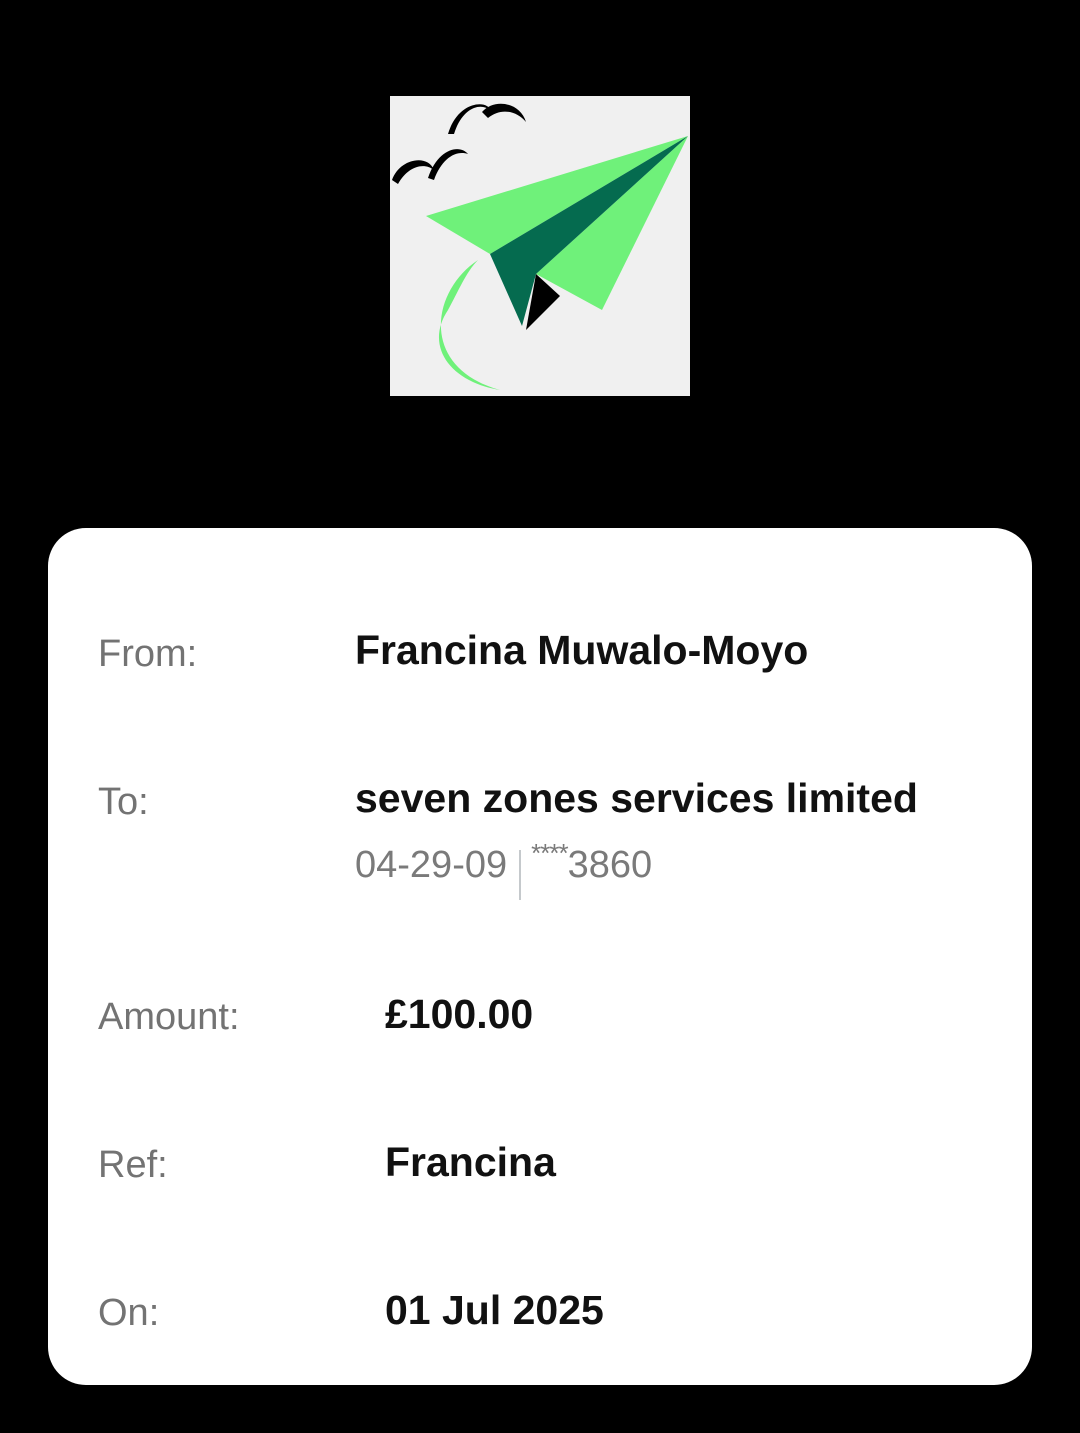 This screenshot has width=1080, height=1433. What do you see at coordinates (470, 1162) in the screenshot?
I see `ref-value: Francina` at bounding box center [470, 1162].